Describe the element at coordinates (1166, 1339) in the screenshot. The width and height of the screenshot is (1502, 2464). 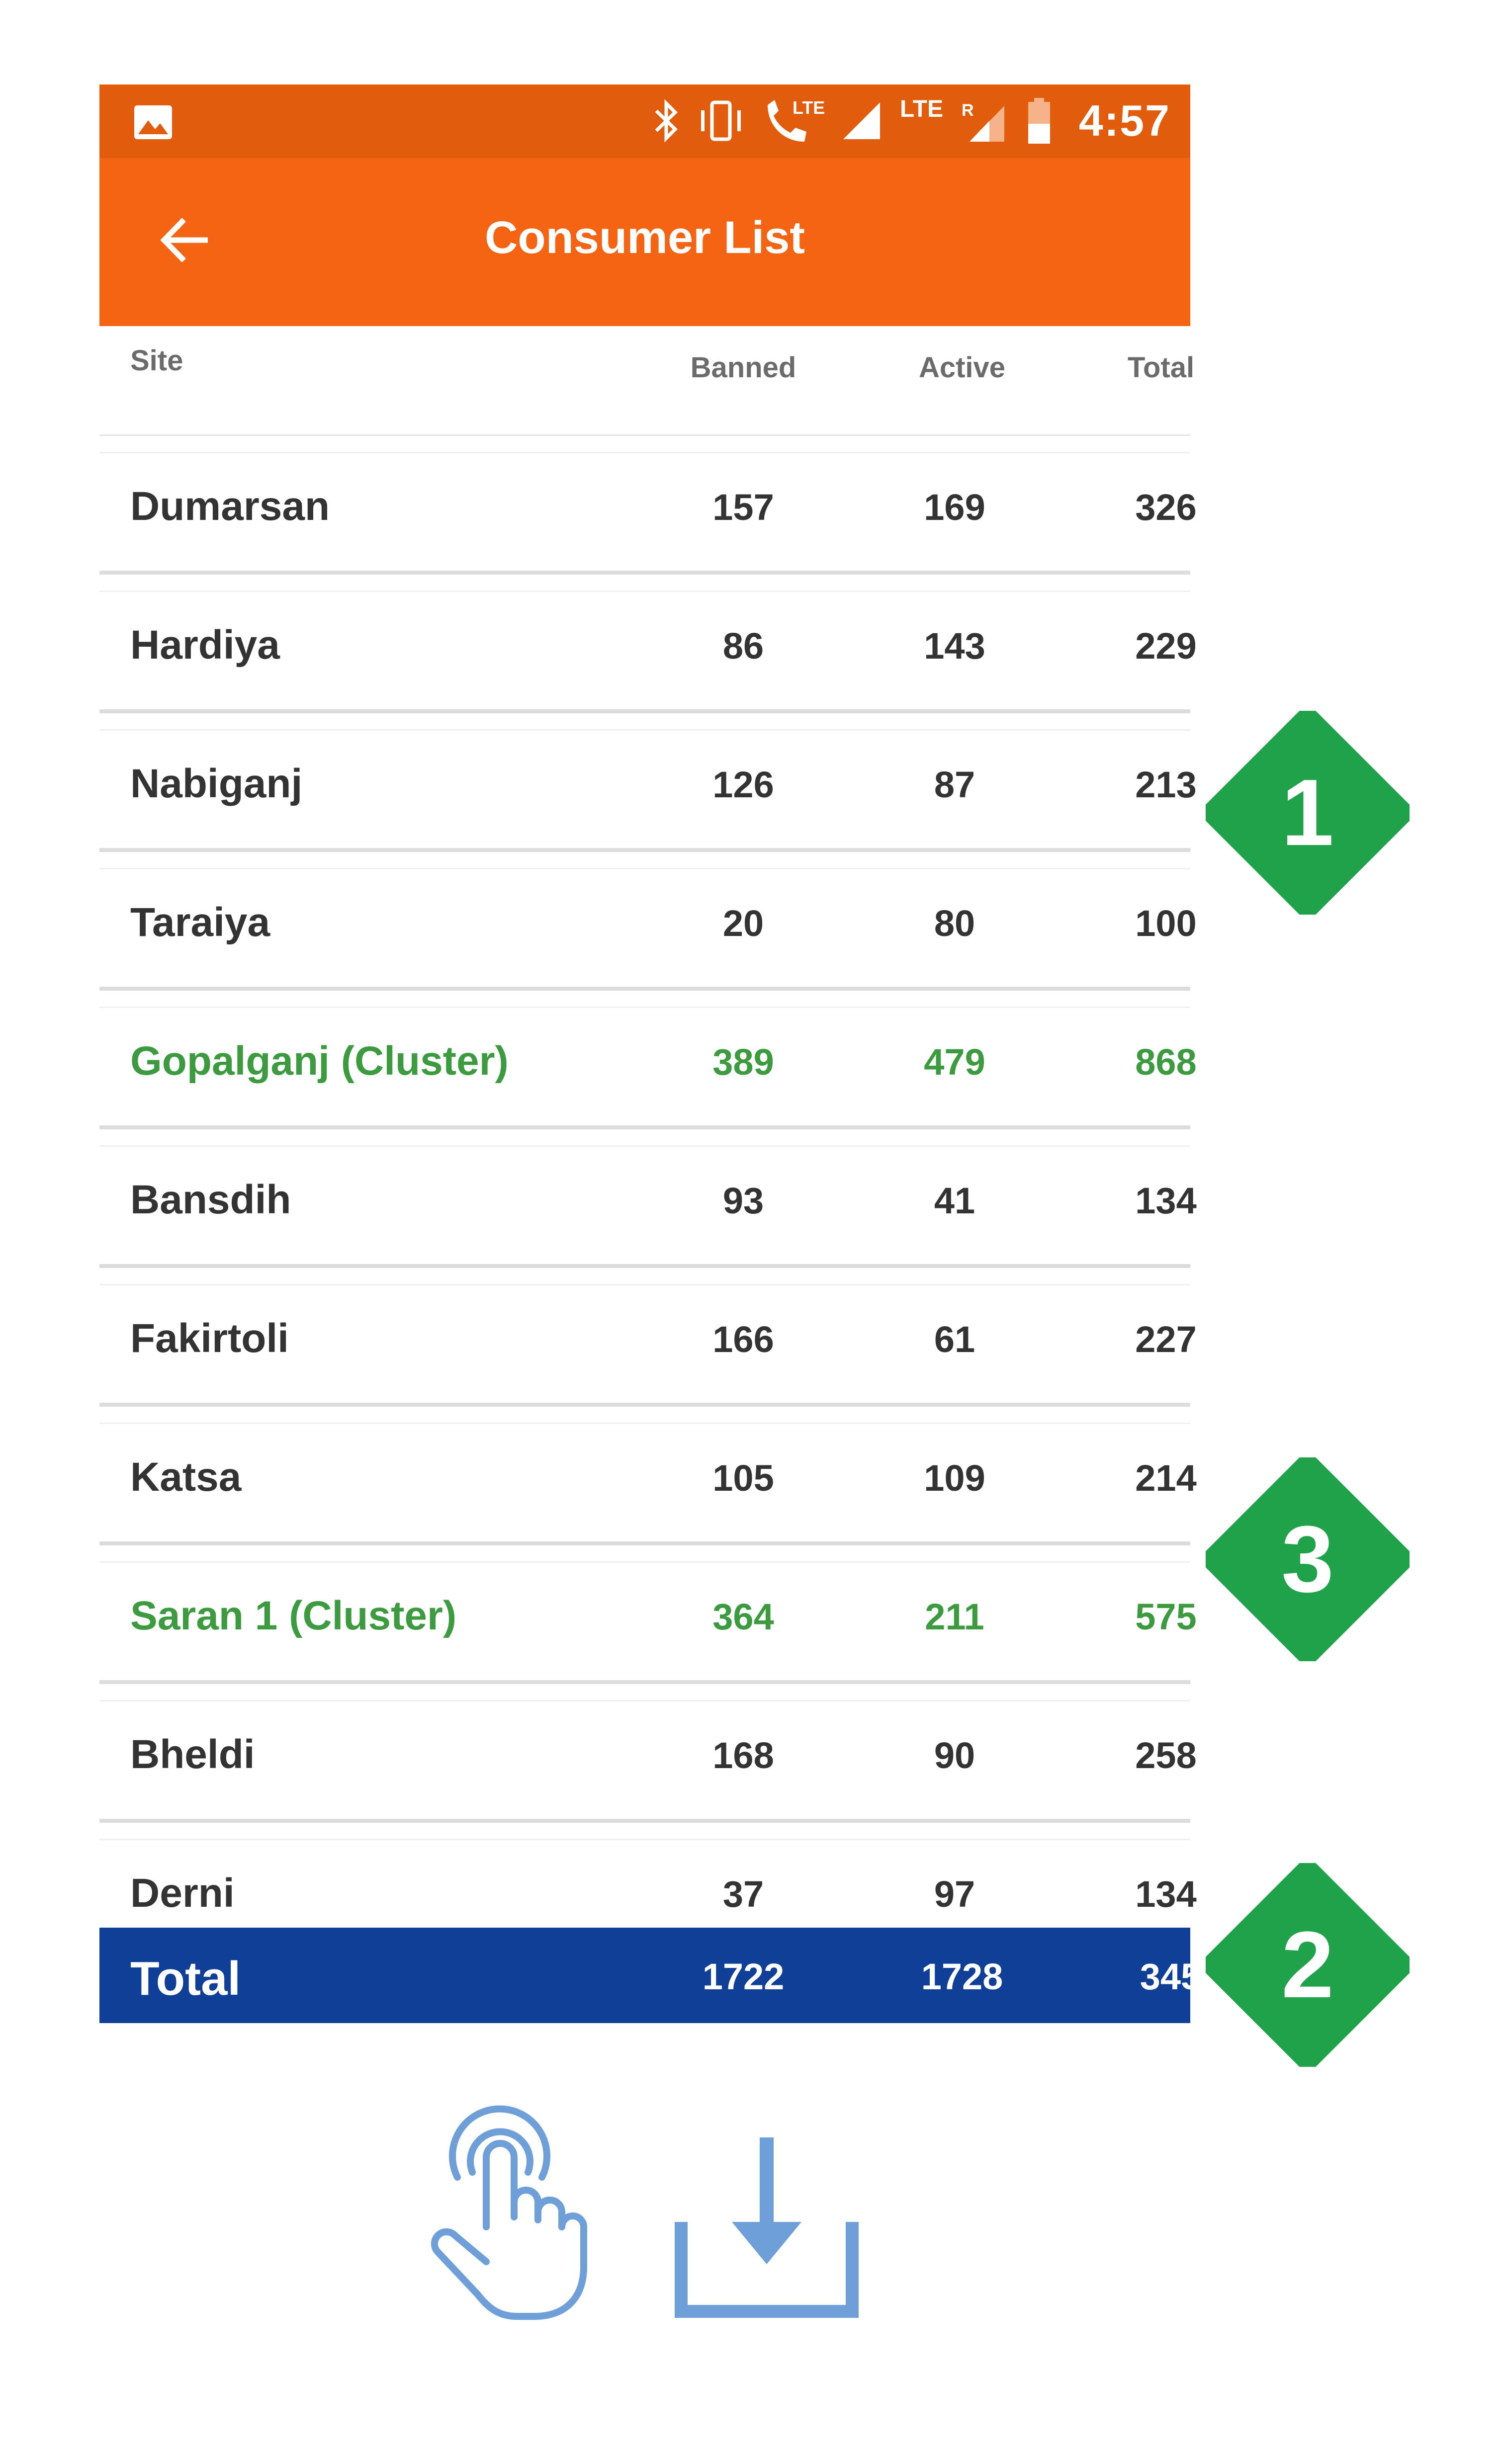
I see `total-count: 227` at that location.